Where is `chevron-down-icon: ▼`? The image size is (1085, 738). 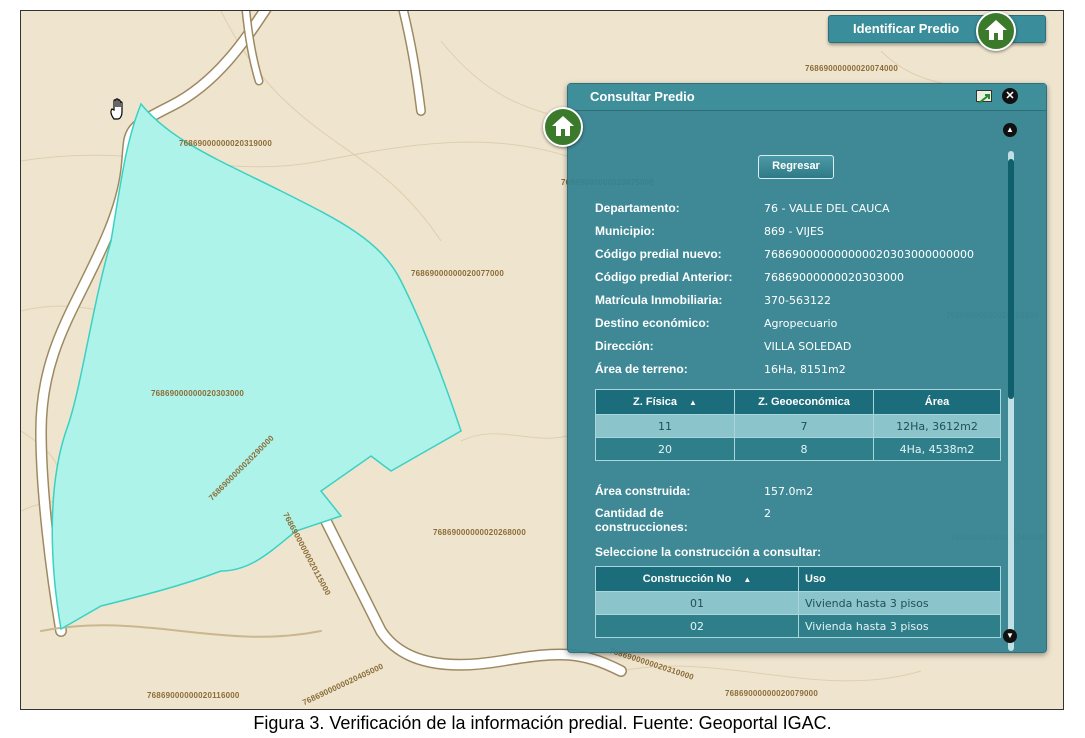
chevron-down-icon: ▼ is located at coordinates (1010, 635).